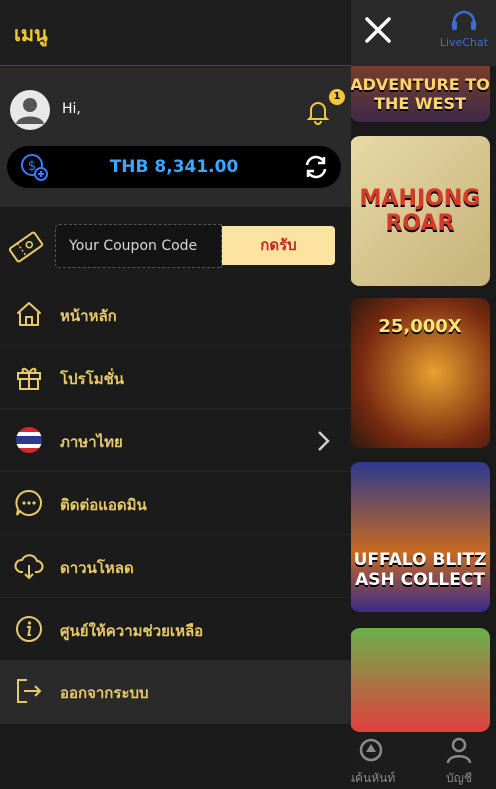 The image size is (496, 789). I want to click on avatar, so click(30, 110).